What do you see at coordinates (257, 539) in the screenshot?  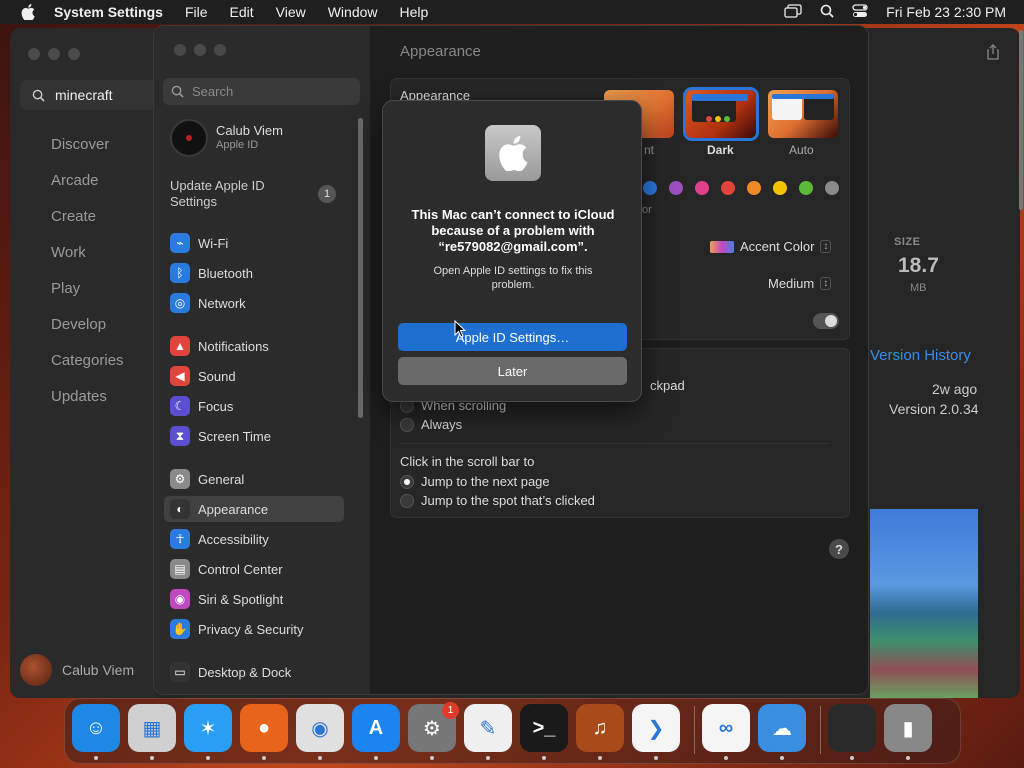 I see `sidebar-item-accessibility: ☥ Accessibility` at bounding box center [257, 539].